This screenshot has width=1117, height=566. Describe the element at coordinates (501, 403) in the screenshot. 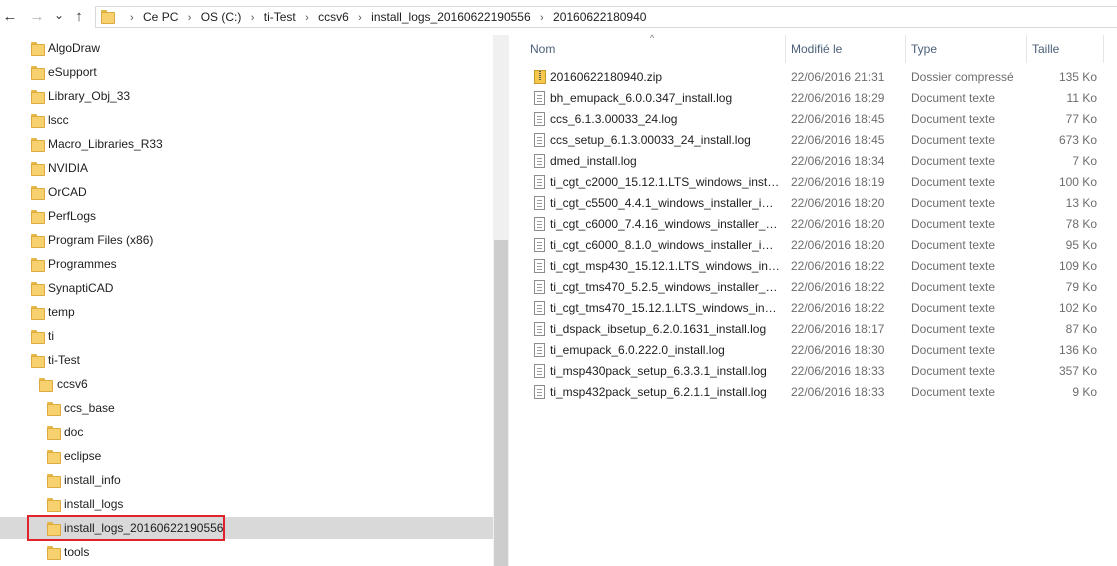

I see `scrollbar-thumb` at that location.